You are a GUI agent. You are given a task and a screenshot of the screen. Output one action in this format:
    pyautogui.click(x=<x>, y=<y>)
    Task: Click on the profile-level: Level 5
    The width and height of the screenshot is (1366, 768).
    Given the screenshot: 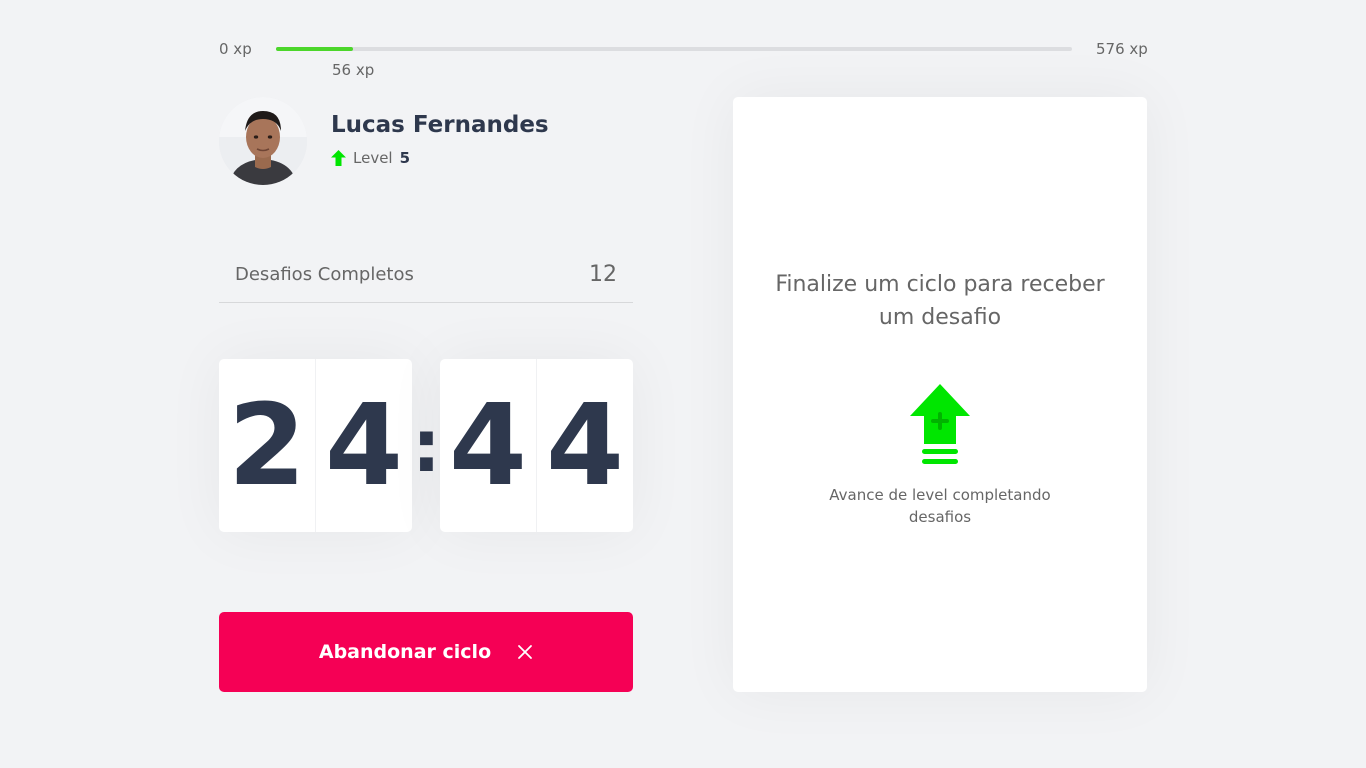 What is the action you would take?
    pyautogui.click(x=370, y=158)
    